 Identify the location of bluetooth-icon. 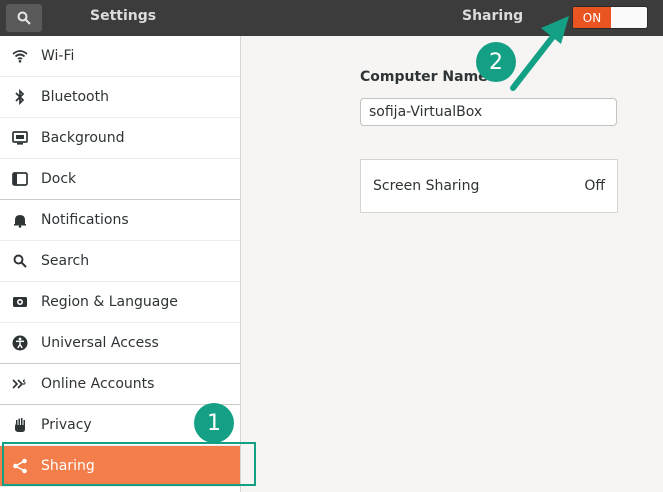
(20, 97).